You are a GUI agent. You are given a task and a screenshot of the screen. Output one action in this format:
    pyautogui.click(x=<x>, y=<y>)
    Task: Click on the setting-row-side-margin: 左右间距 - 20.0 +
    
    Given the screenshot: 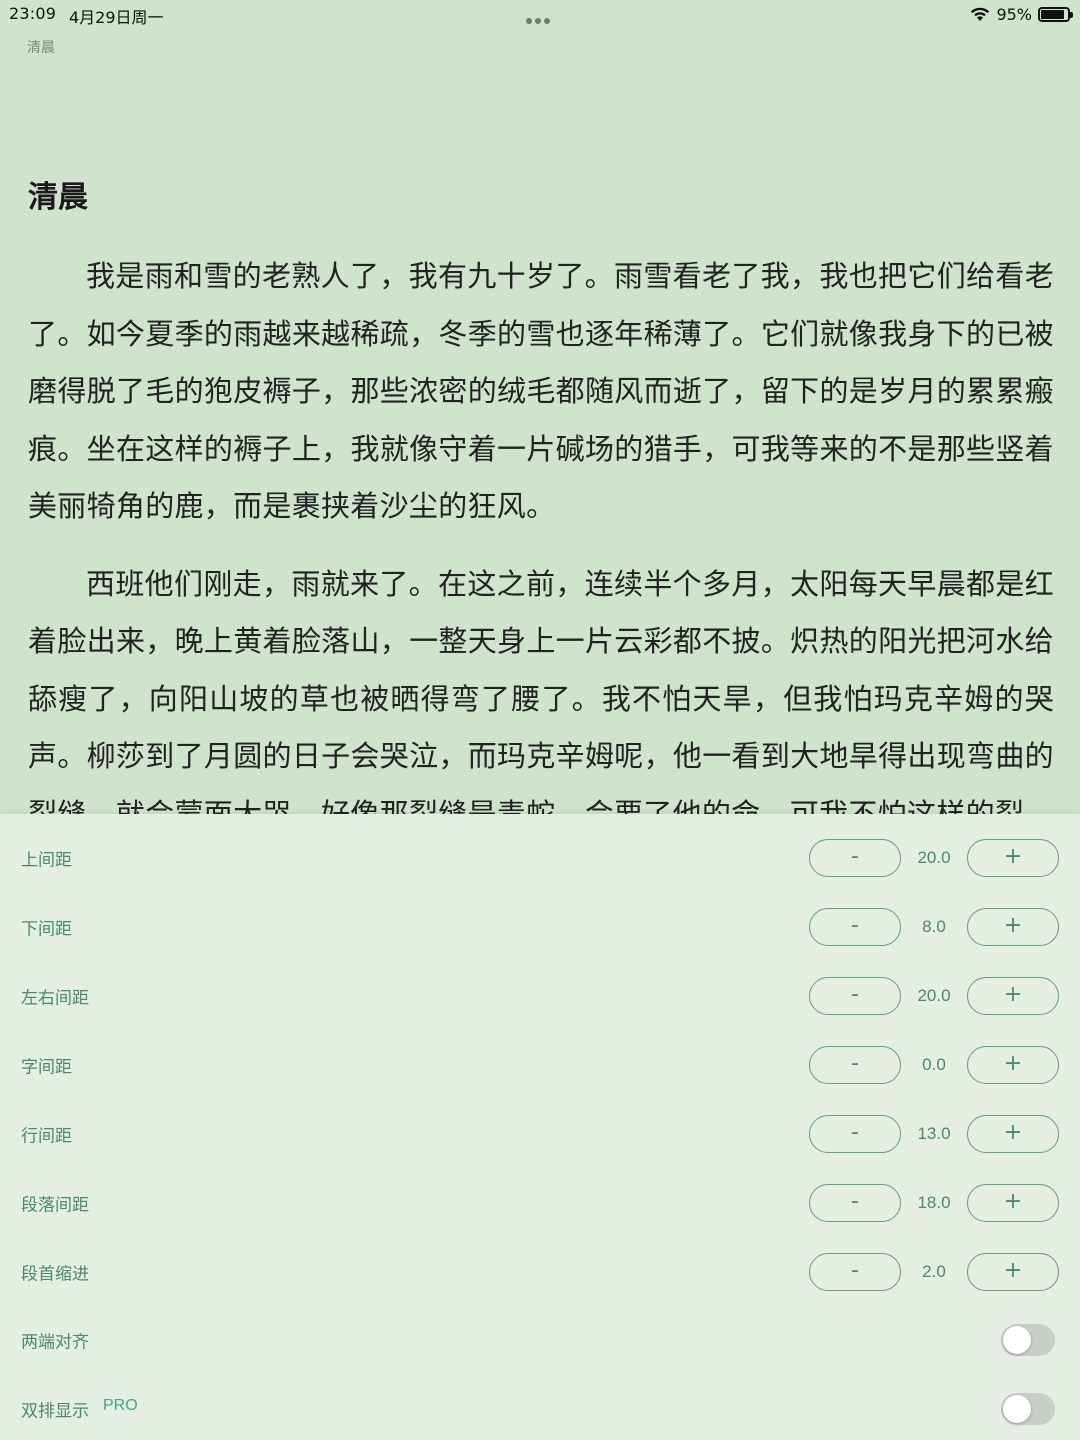 What is the action you would take?
    pyautogui.click(x=540, y=996)
    